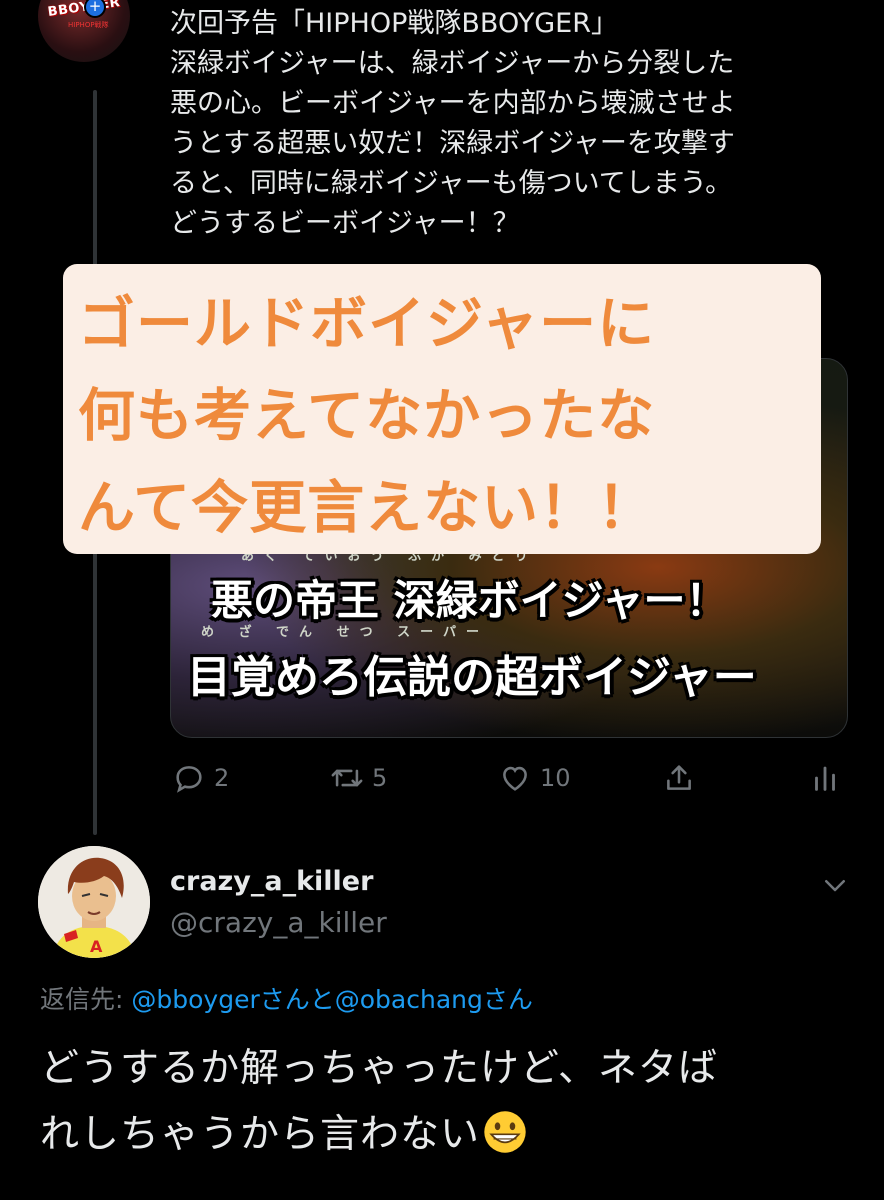 Image resolution: width=884 pixels, height=1200 pixels. I want to click on overlay-line: ゴールドボイジャーに, so click(367, 324).